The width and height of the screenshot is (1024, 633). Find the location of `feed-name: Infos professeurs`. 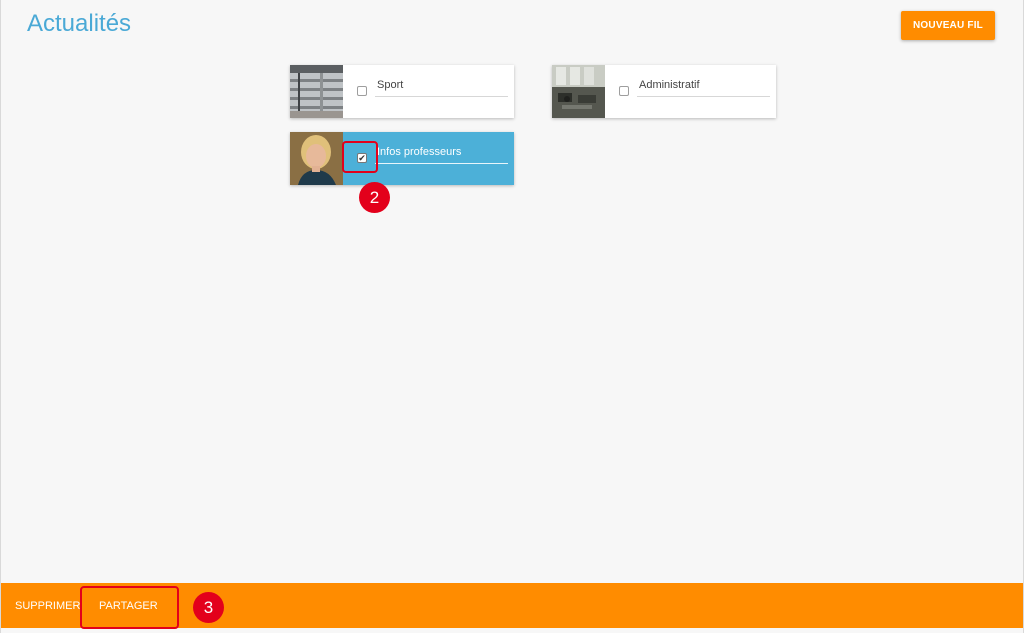

feed-name: Infos professeurs is located at coordinates (419, 152).